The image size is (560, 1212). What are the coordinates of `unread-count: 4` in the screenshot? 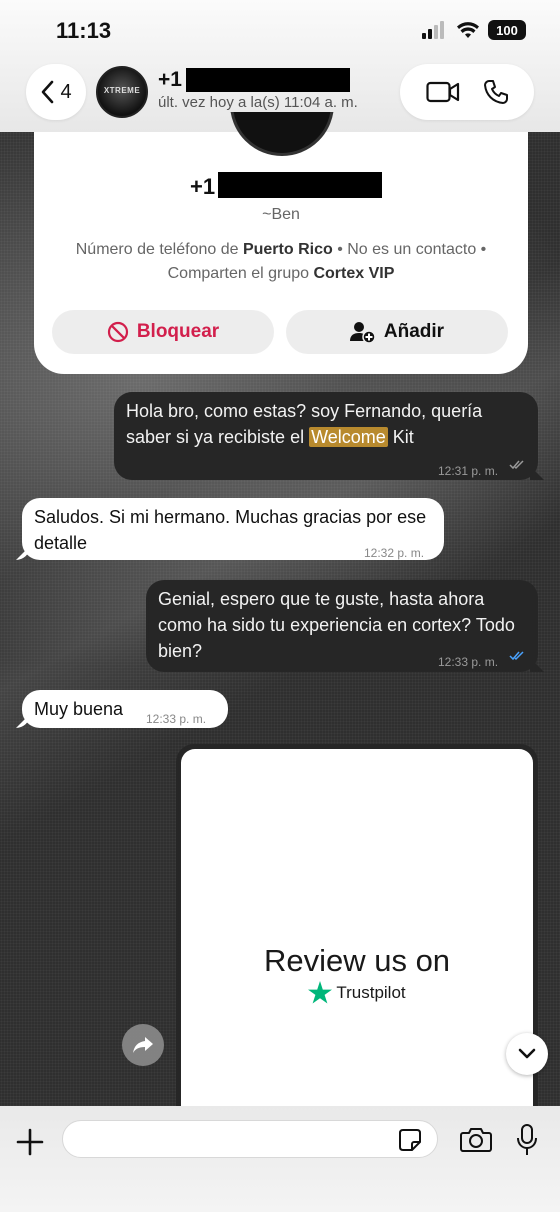 It's located at (66, 91).